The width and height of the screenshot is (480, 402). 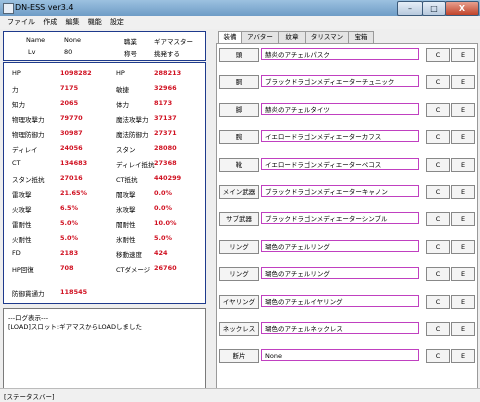 What do you see at coordinates (74, 193) in the screenshot?
I see `stat-value: 21.65%` at bounding box center [74, 193].